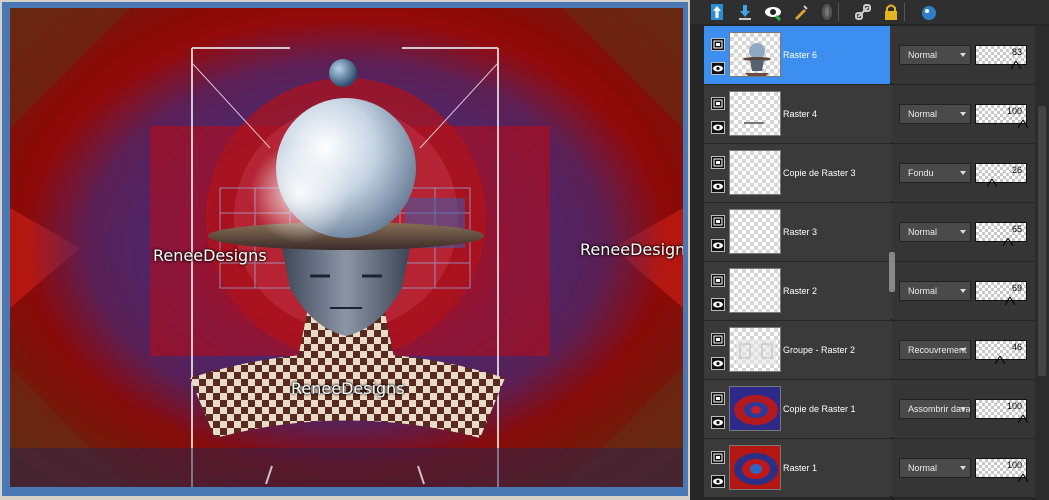  I want to click on layer-name: Raster 3, so click(800, 232).